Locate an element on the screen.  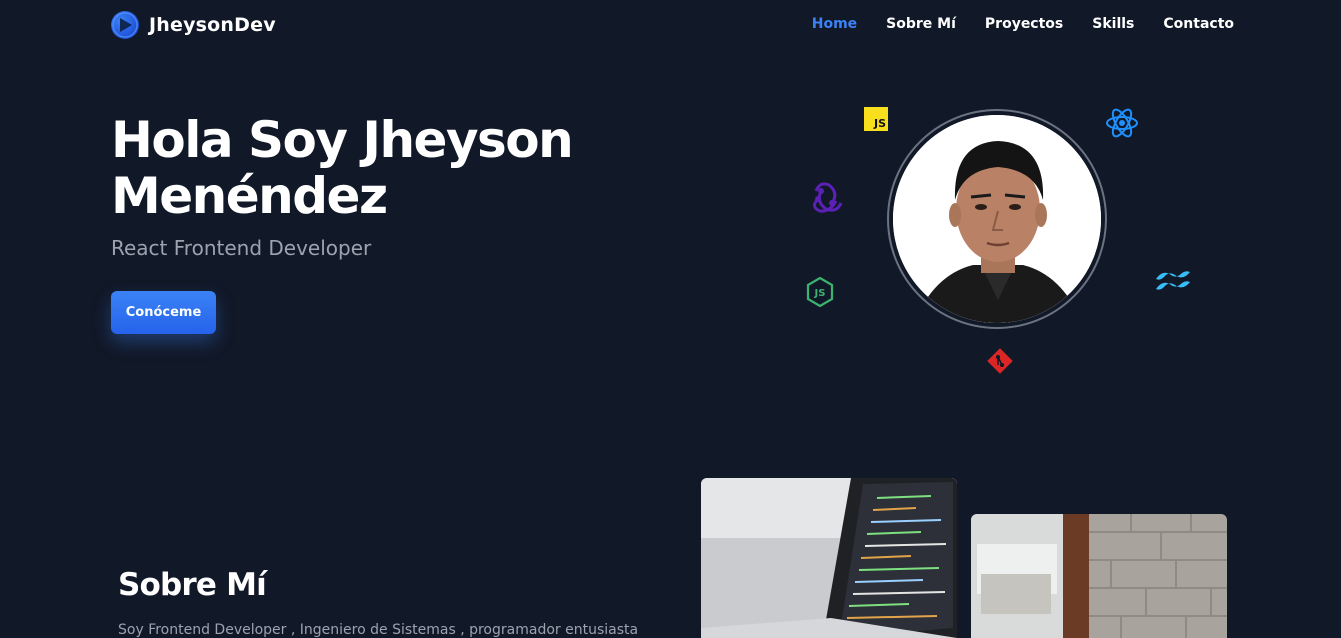
profile-photo-frame is located at coordinates (997, 219).